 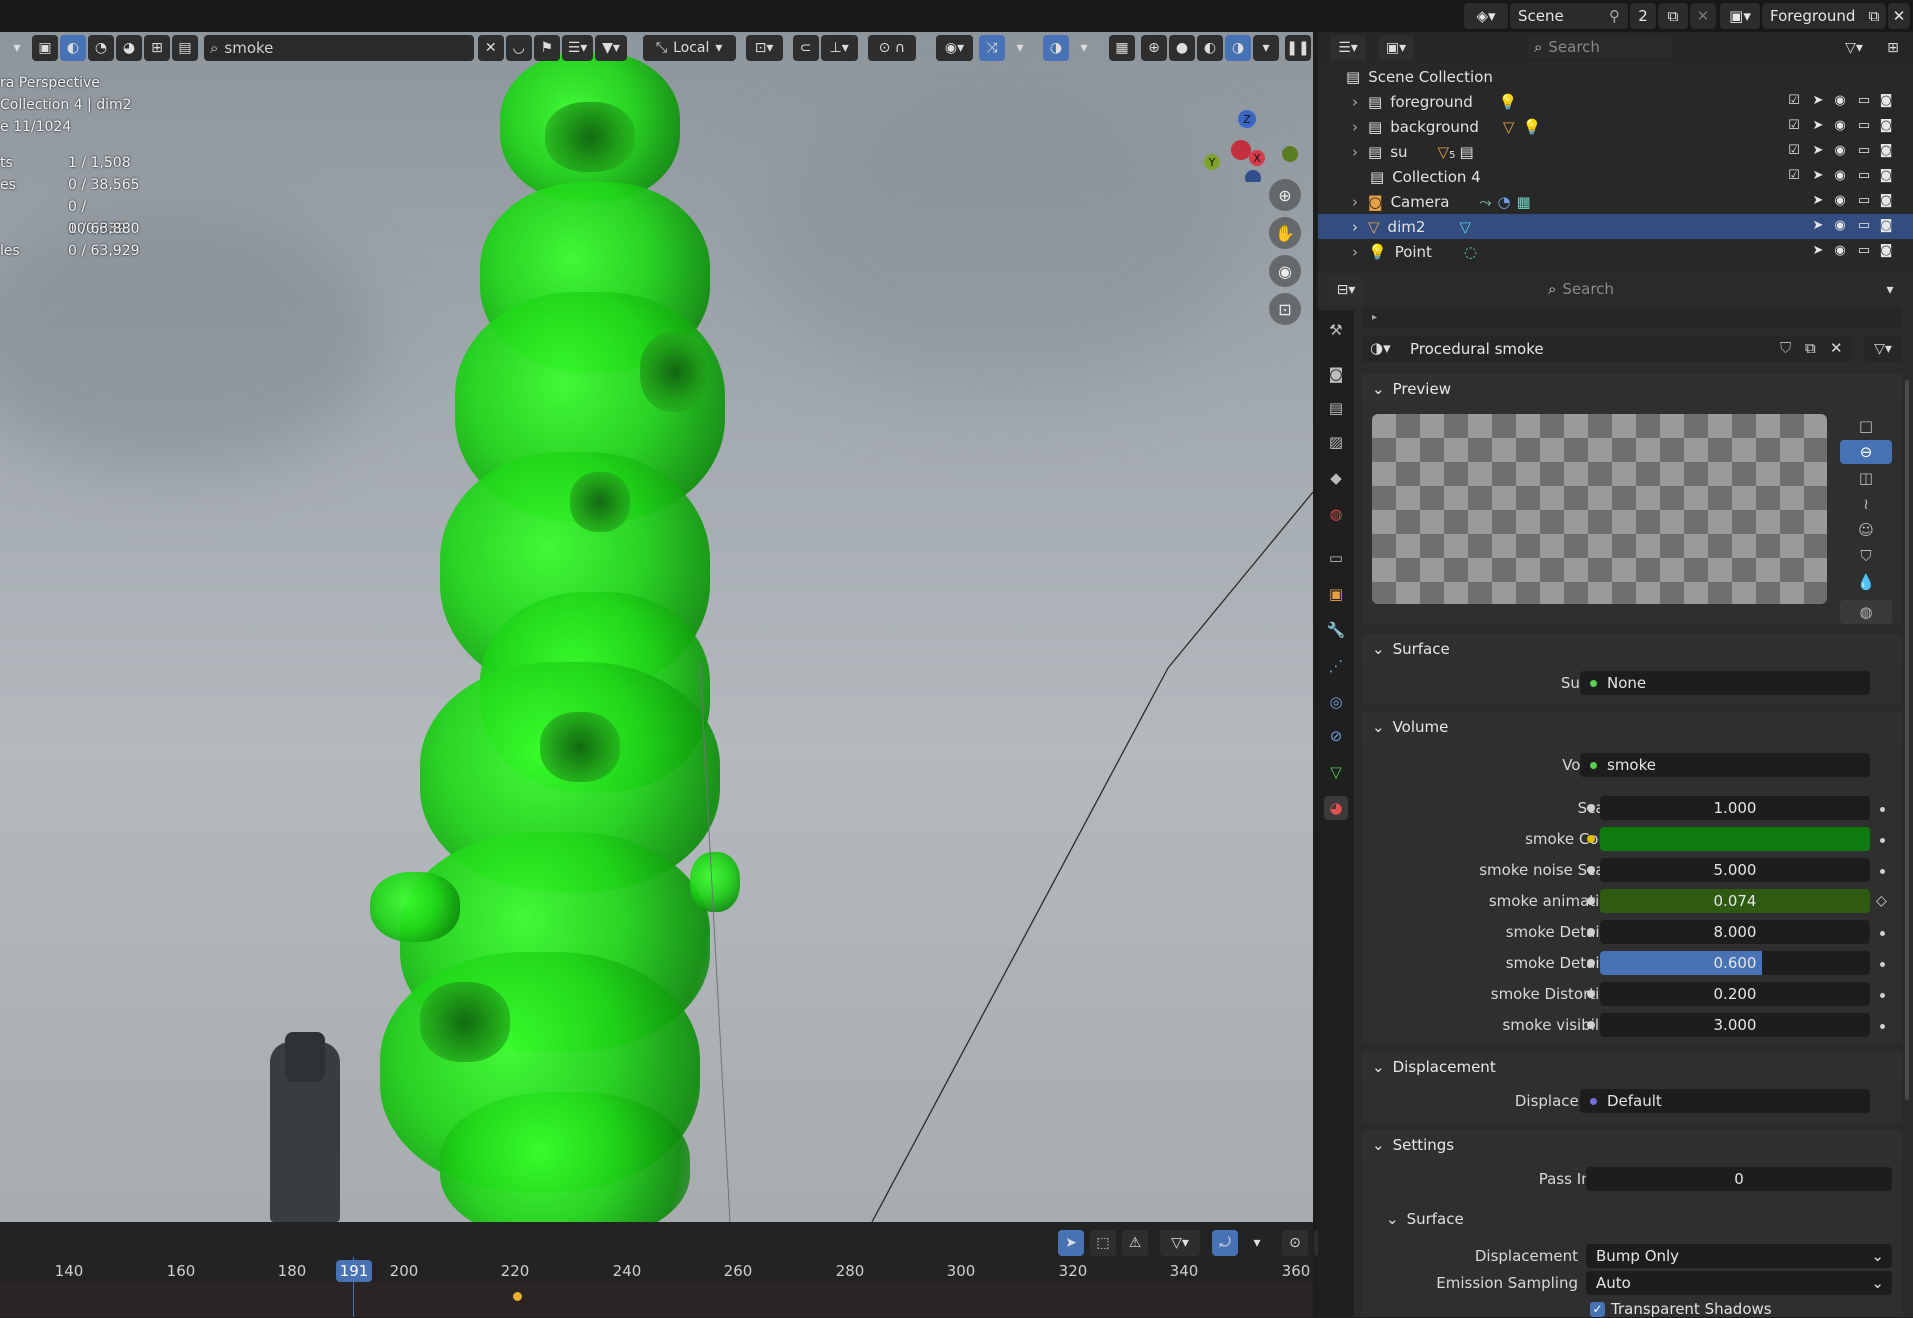 What do you see at coordinates (1285, 233) in the screenshot?
I see `pan-hand-icon: ✋` at bounding box center [1285, 233].